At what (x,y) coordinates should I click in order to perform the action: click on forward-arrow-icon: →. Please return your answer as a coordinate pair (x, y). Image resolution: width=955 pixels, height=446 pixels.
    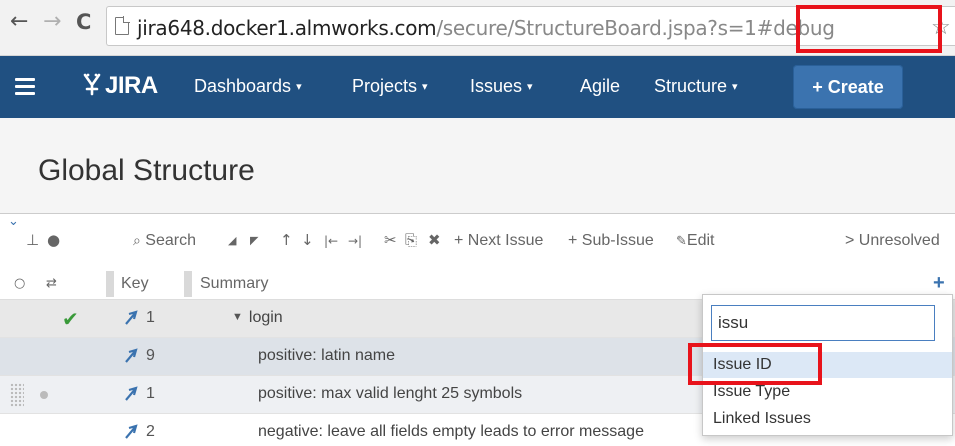
    Looking at the image, I should click on (52, 22).